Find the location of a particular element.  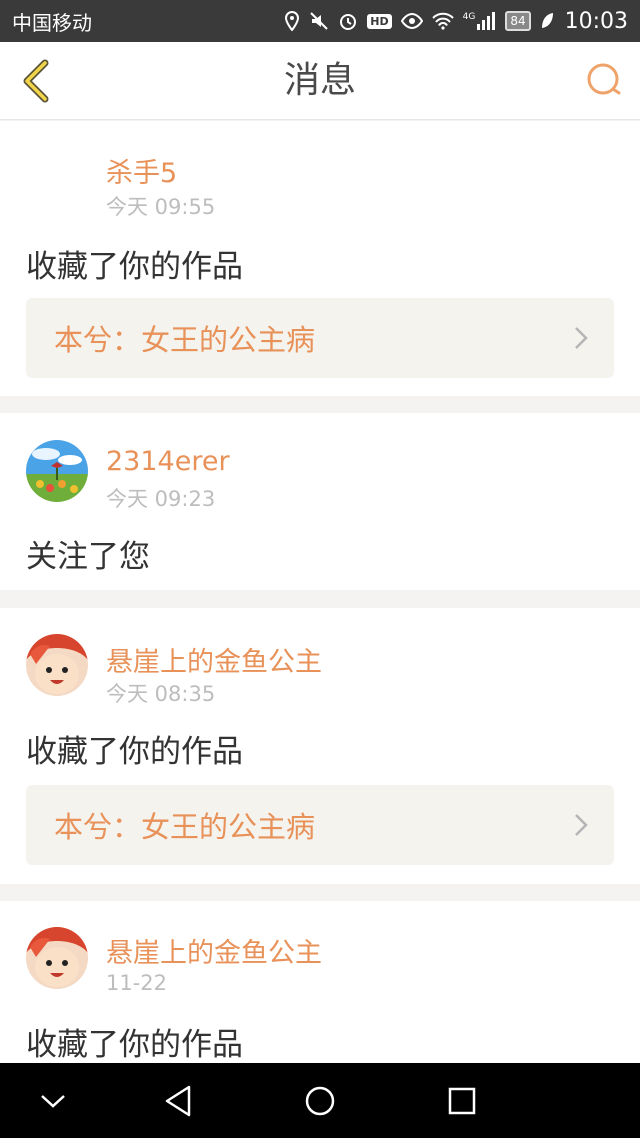

mute-icon is located at coordinates (319, 21).